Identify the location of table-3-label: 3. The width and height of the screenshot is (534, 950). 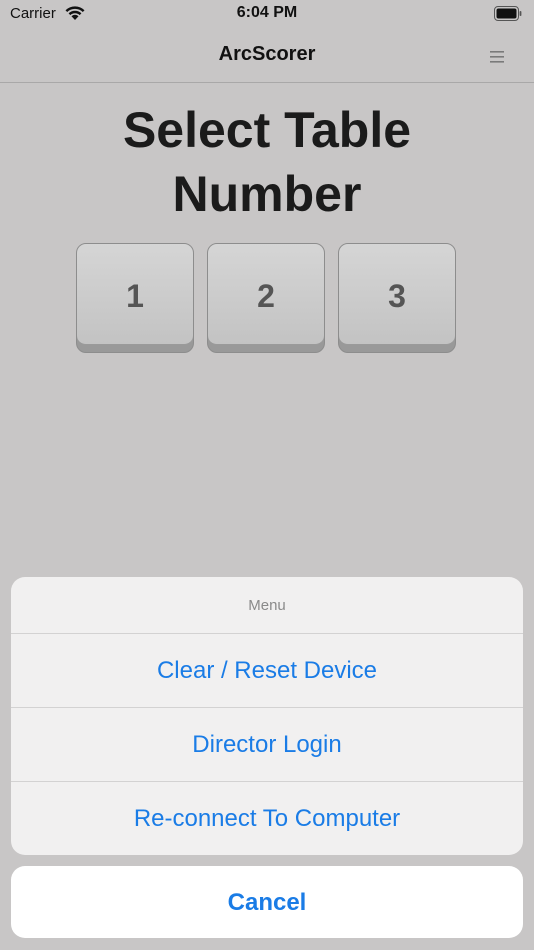
(397, 294).